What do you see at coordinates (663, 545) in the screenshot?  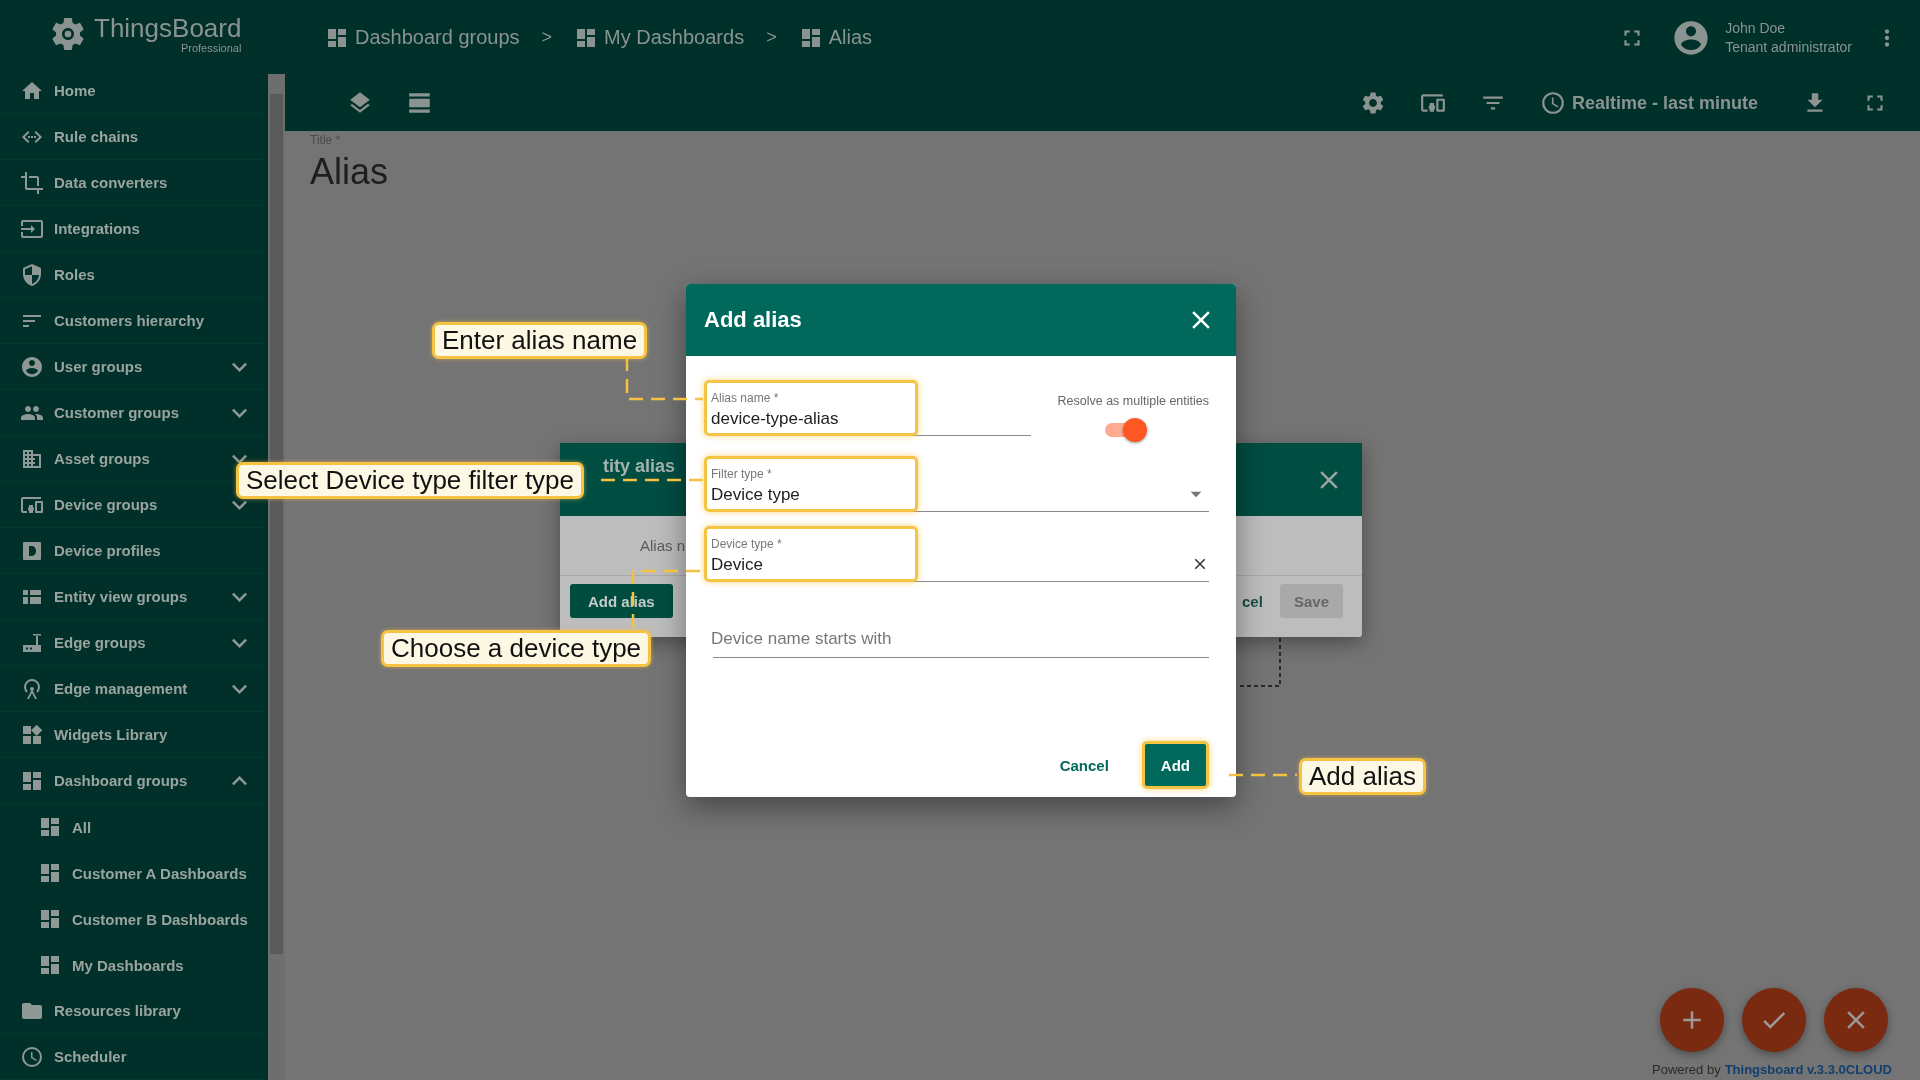 I see `column-header: Alias n` at bounding box center [663, 545].